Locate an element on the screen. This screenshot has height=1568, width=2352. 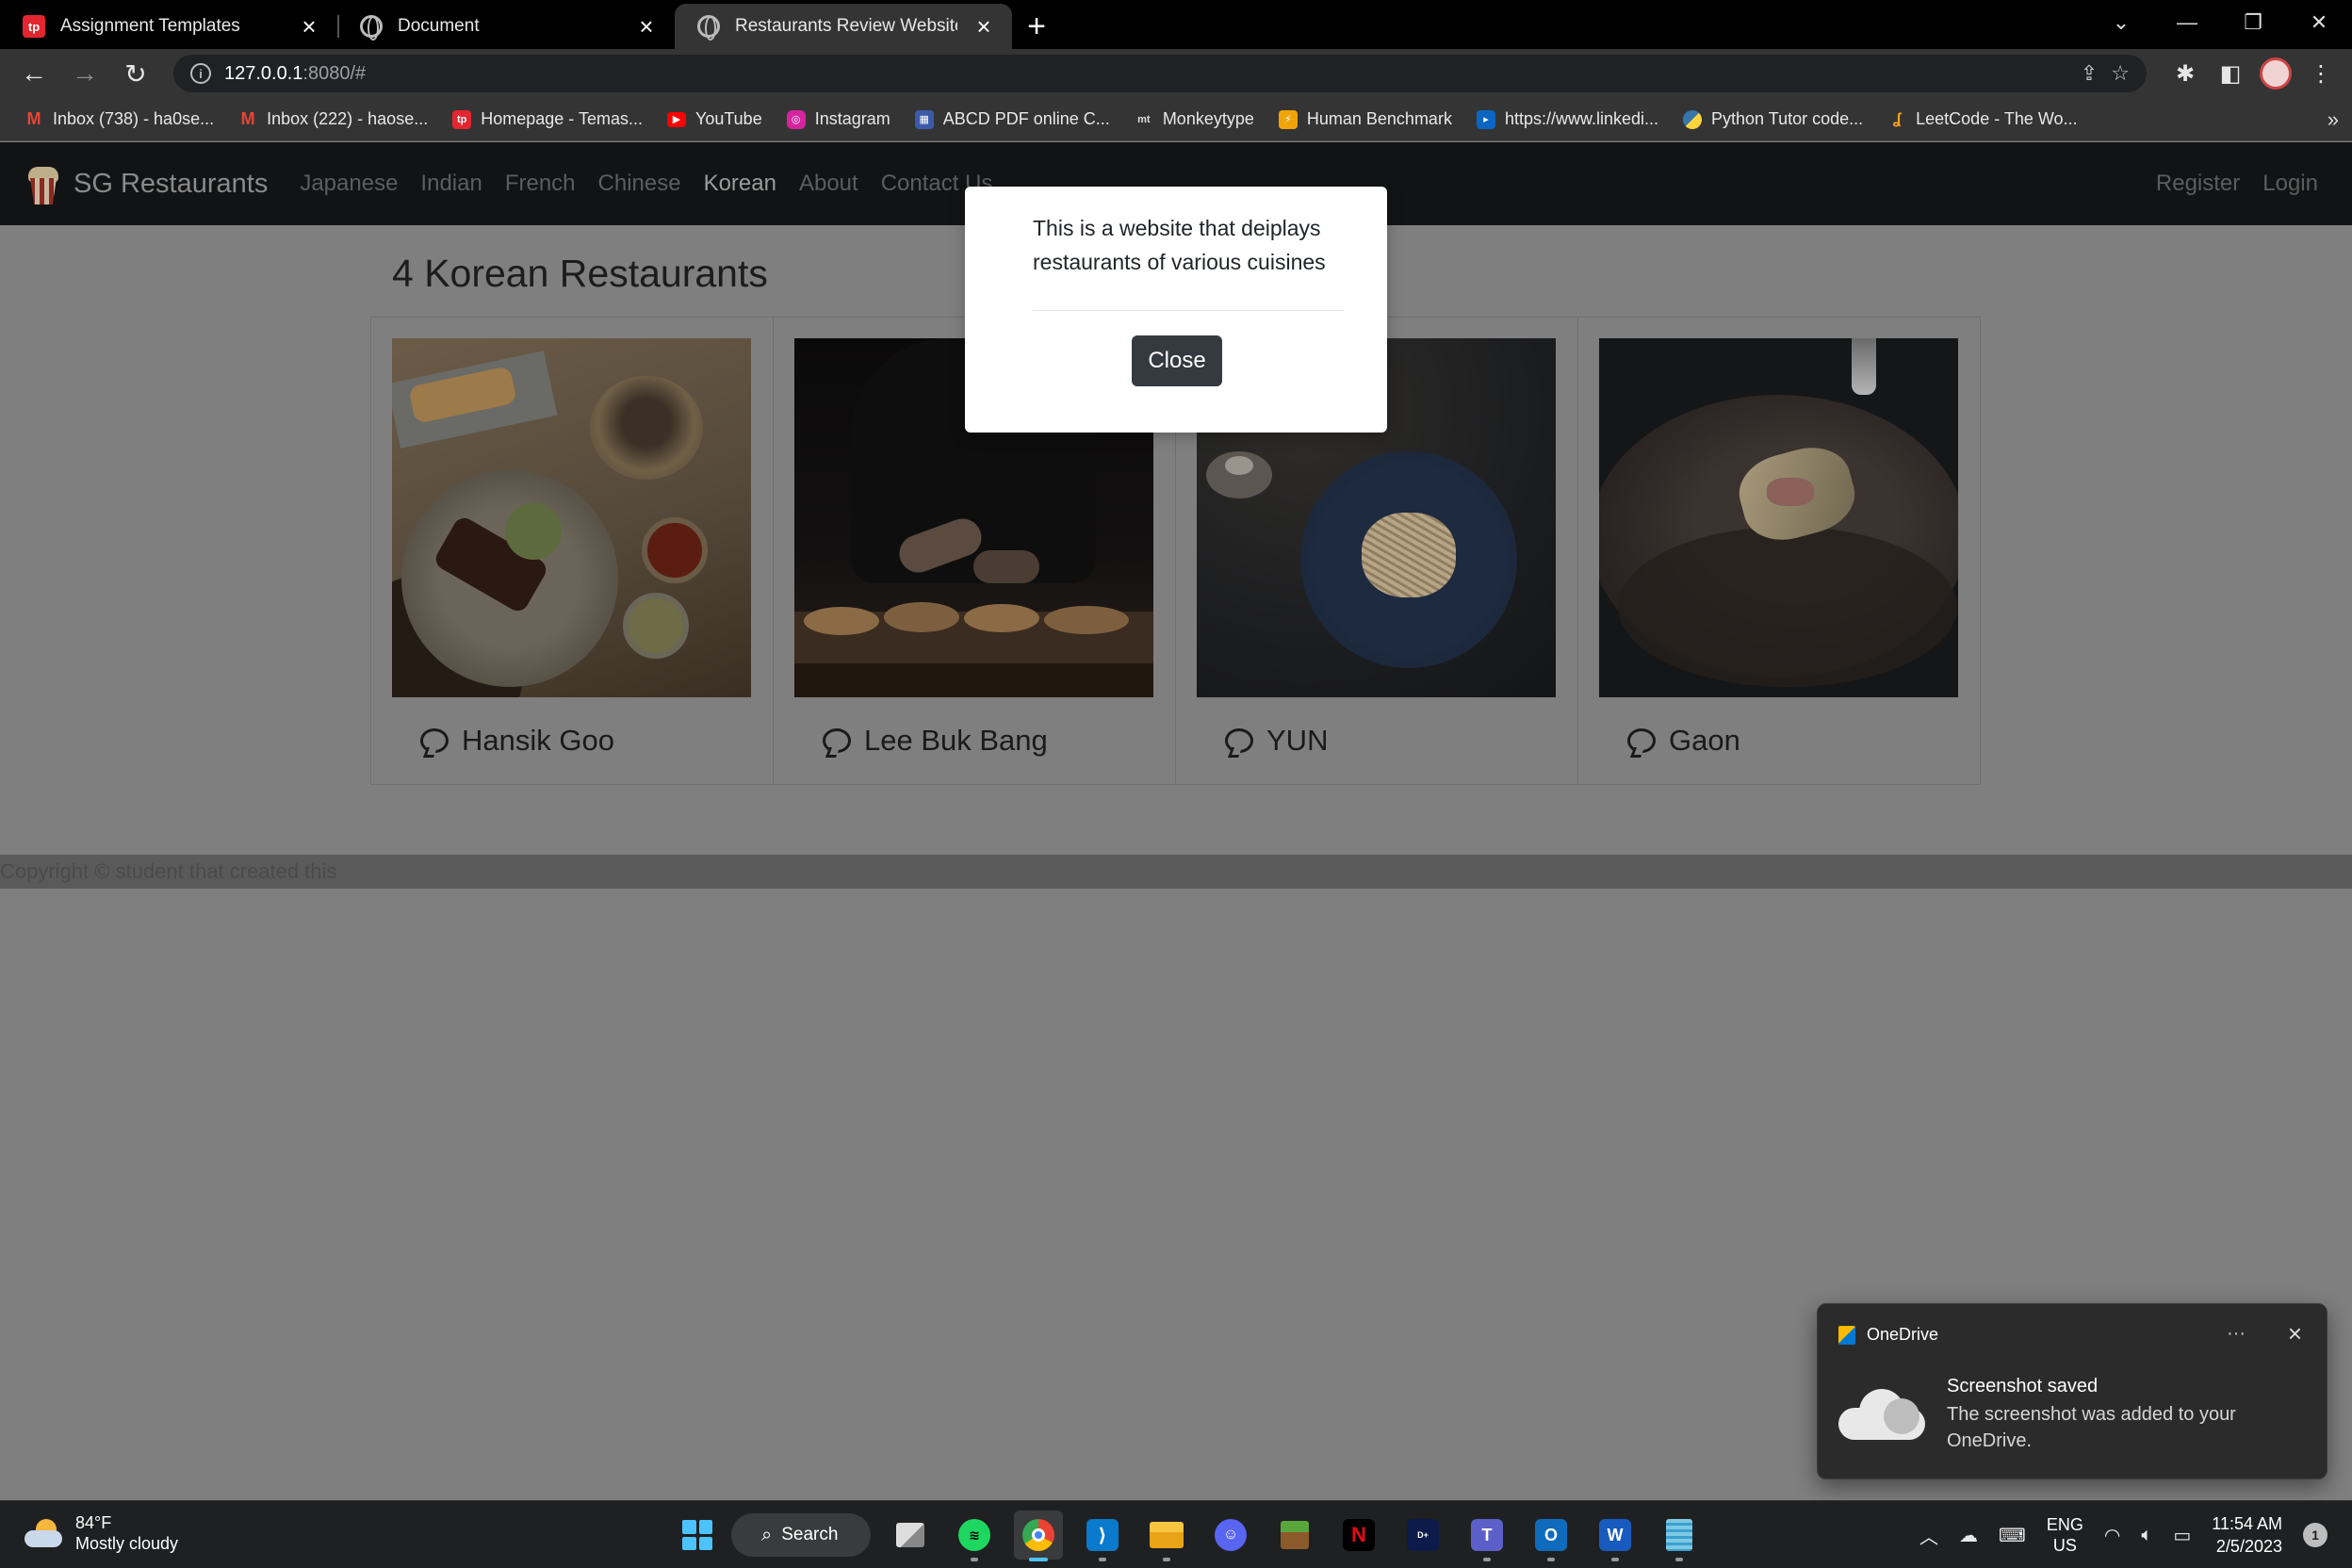
word-icon: W is located at coordinates (1615, 1536).